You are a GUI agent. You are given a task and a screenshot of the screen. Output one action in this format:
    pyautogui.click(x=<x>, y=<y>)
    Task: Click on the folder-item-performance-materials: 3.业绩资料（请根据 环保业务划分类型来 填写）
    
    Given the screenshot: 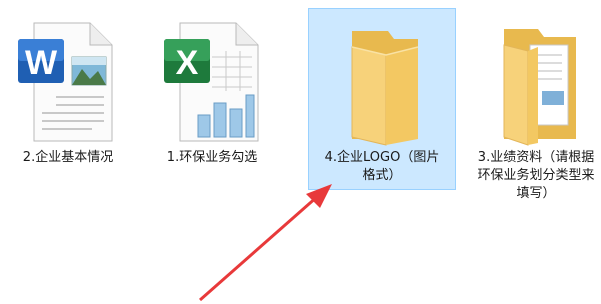 What is the action you would take?
    pyautogui.click(x=531, y=104)
    